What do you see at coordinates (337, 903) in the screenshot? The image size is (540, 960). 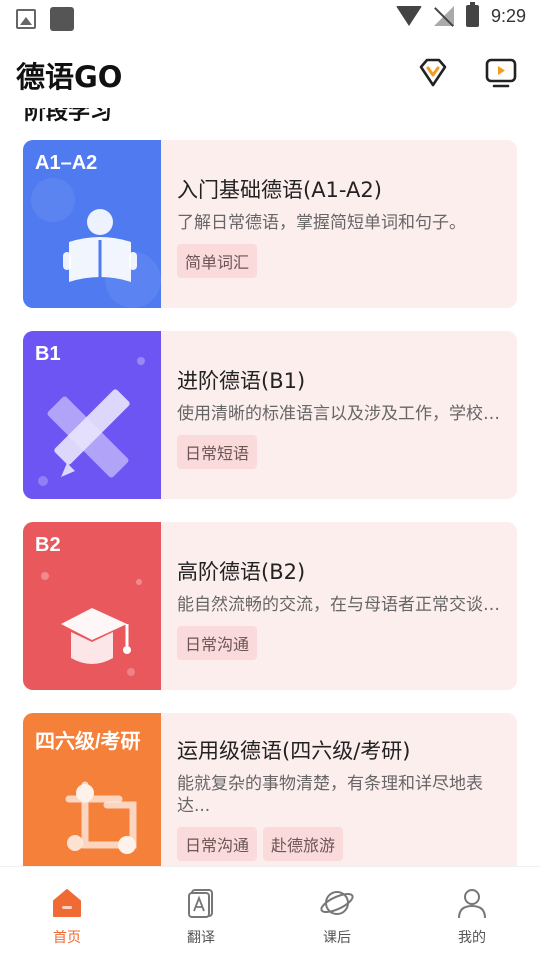 I see `planet-icon` at bounding box center [337, 903].